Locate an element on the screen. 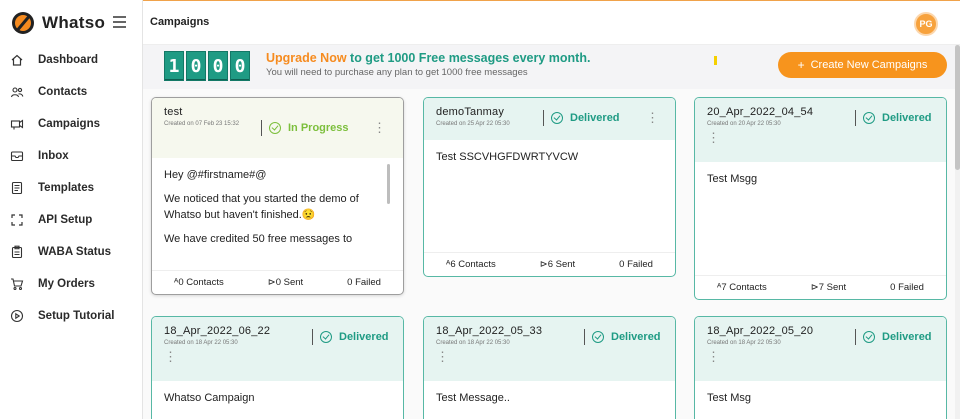  free-message-counter: 1 0 0 0 is located at coordinates (208, 66).